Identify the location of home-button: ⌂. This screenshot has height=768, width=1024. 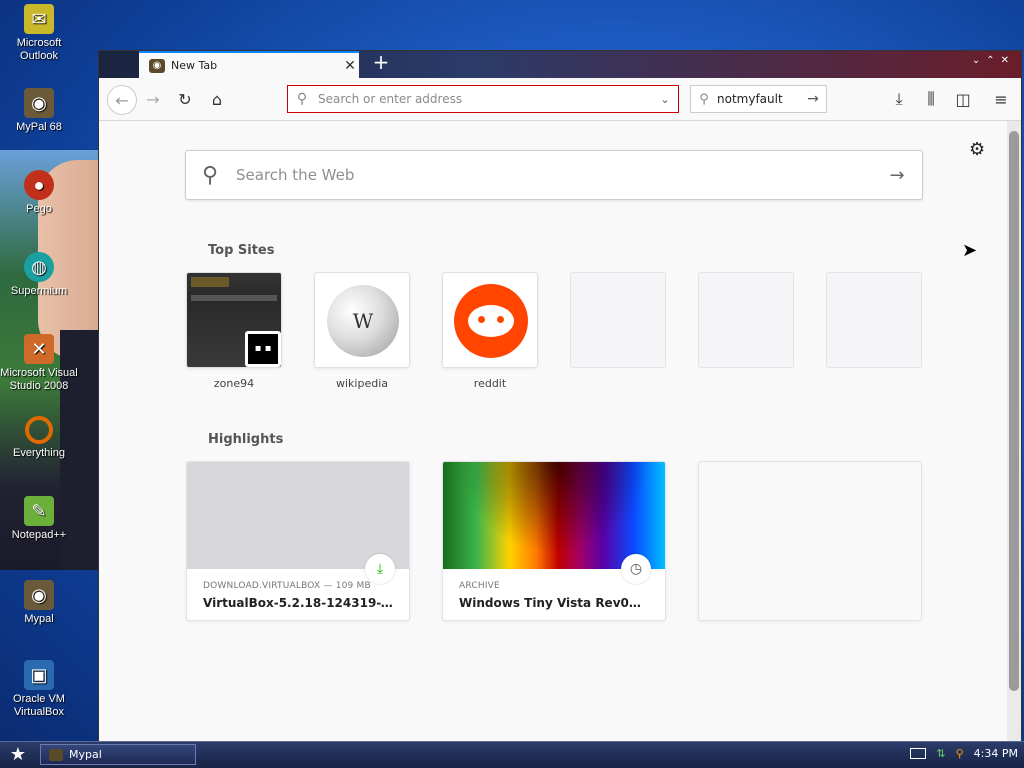
(217, 99).